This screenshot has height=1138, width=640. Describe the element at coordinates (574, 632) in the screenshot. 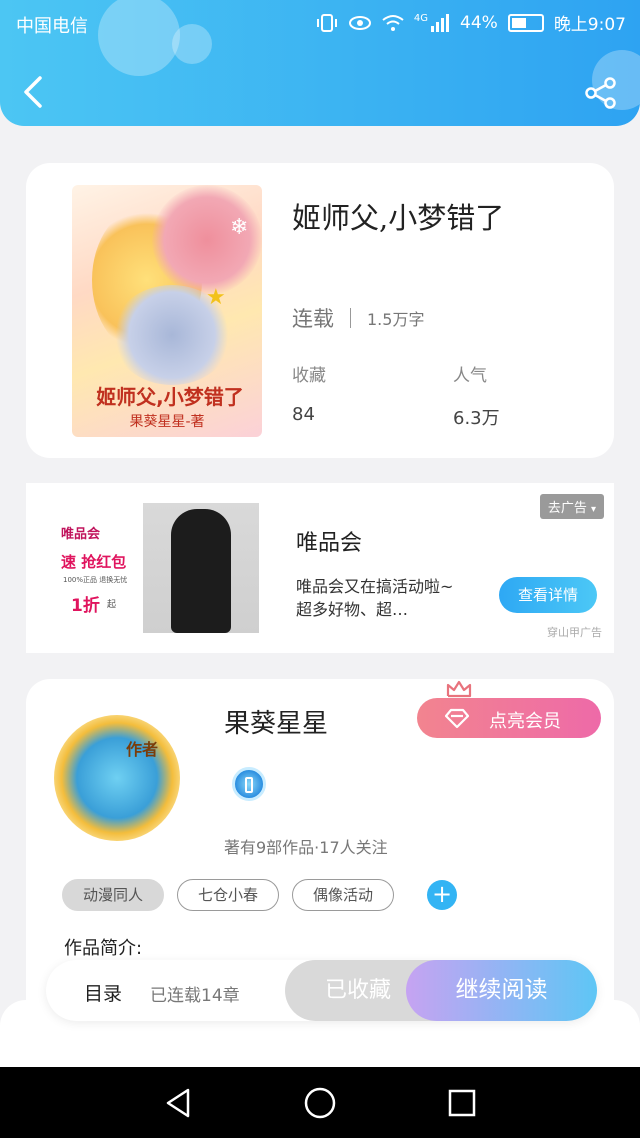

I see `ad-source: 穿山甲广告` at that location.